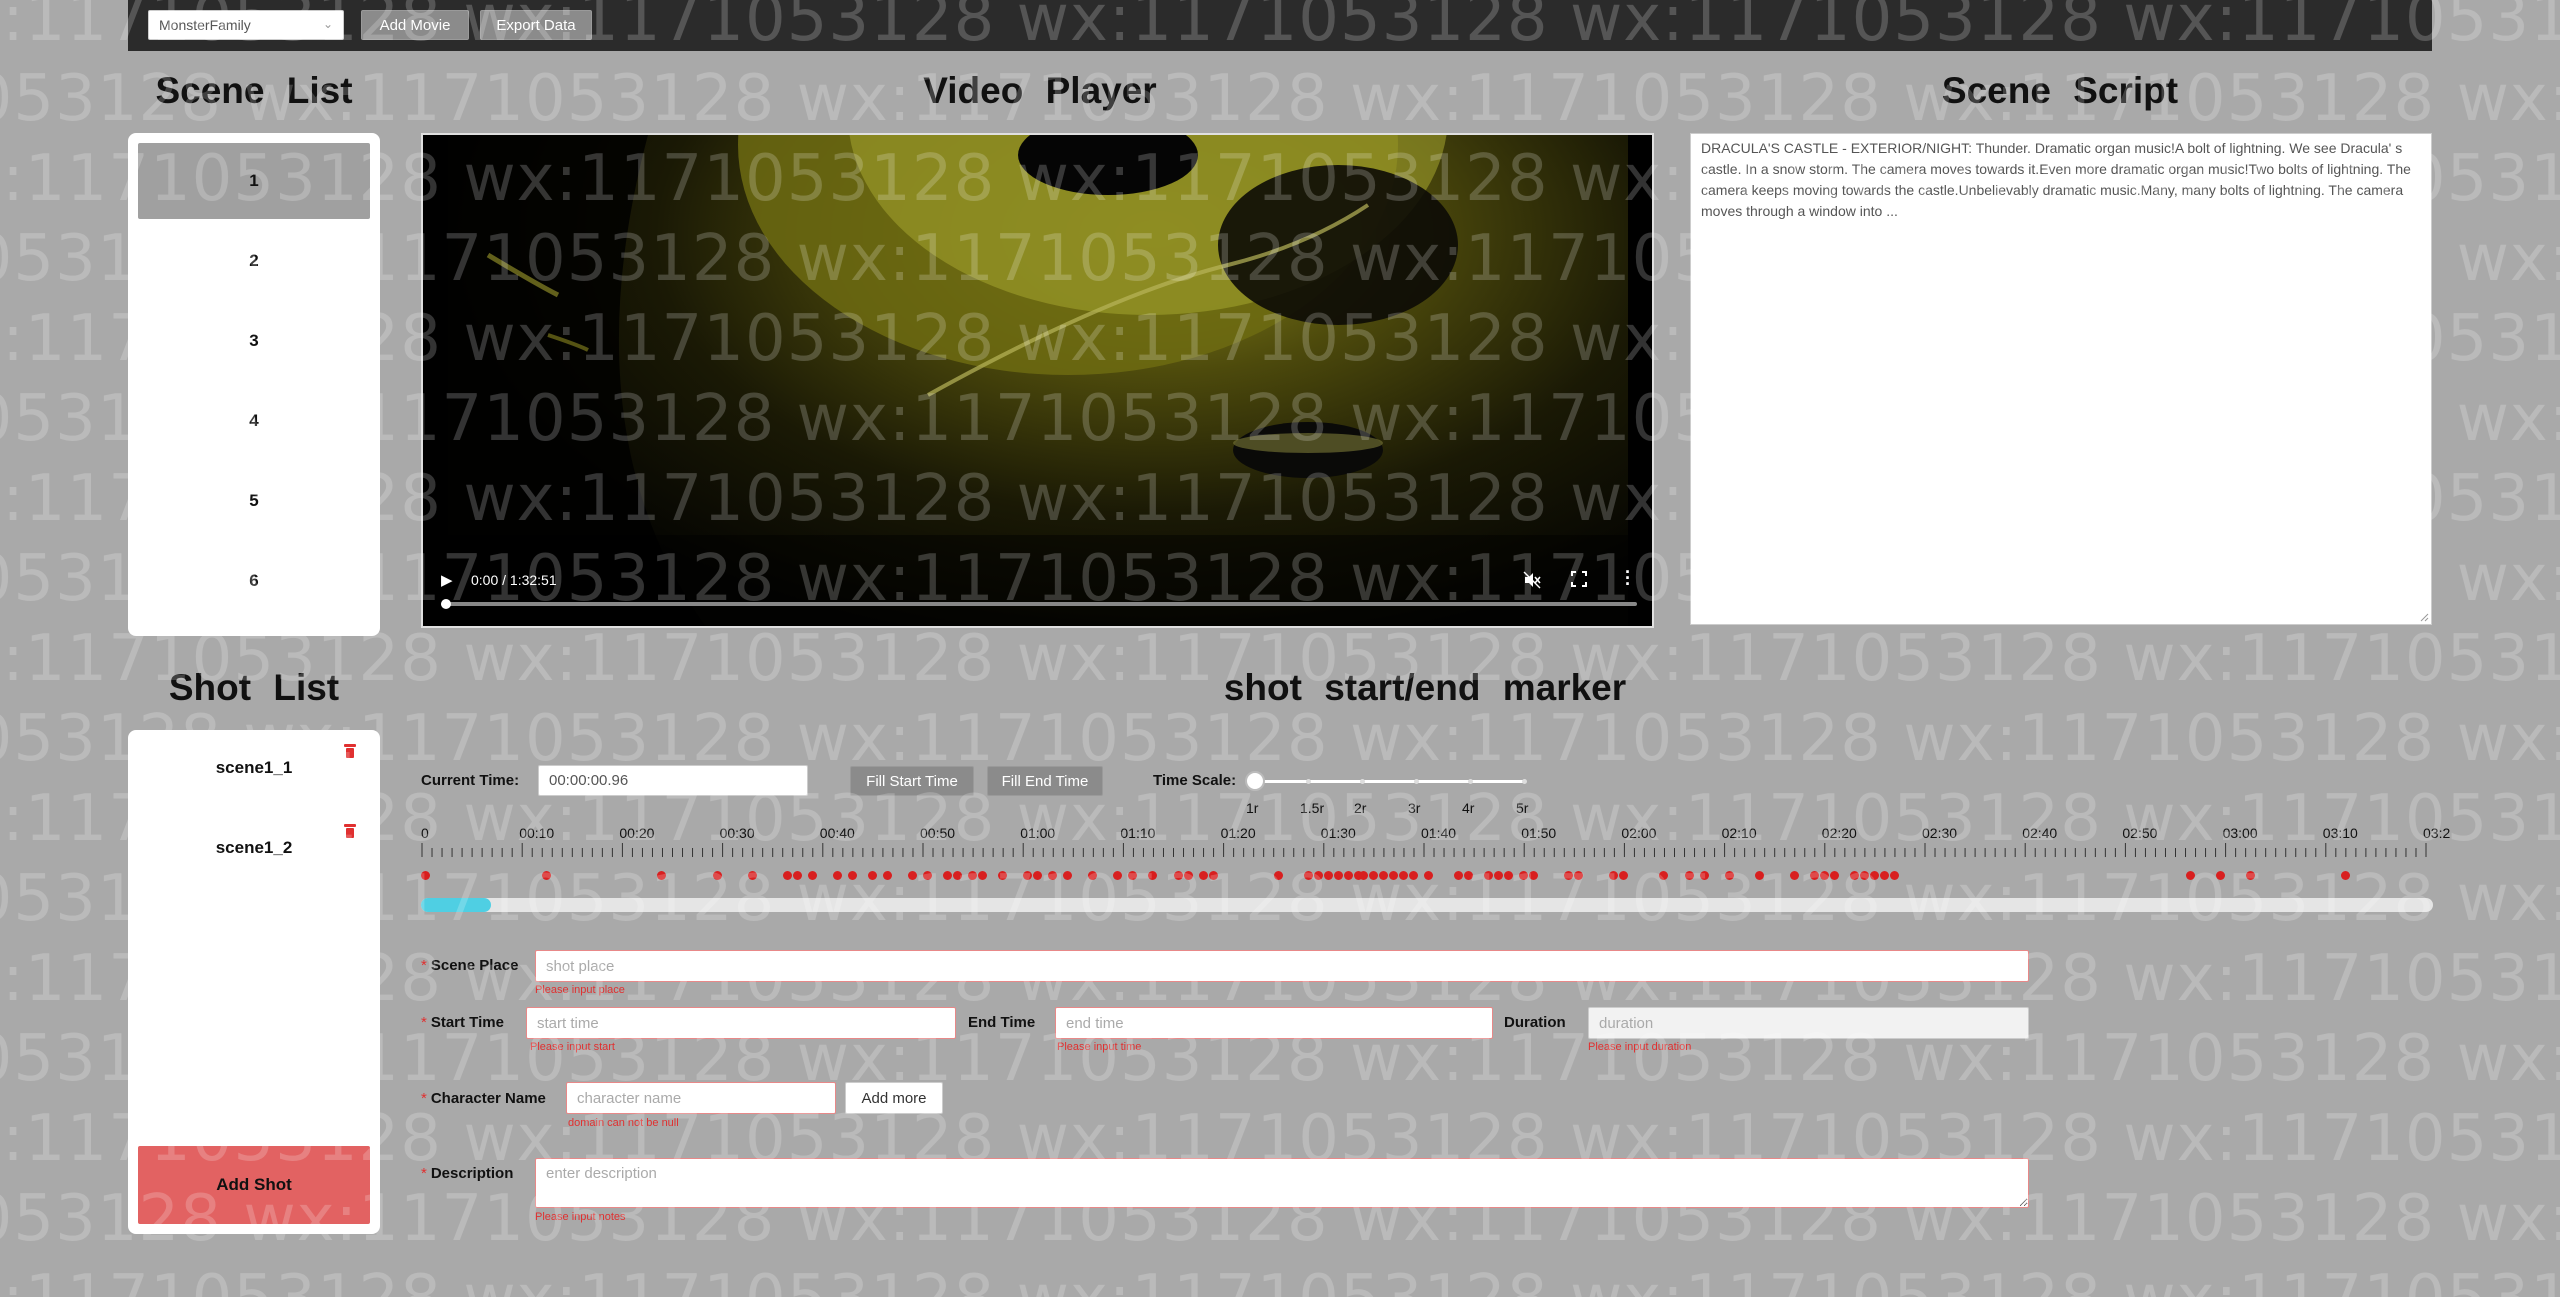 The width and height of the screenshot is (2560, 1297). I want to click on time-scale-option: 4r, so click(1468, 808).